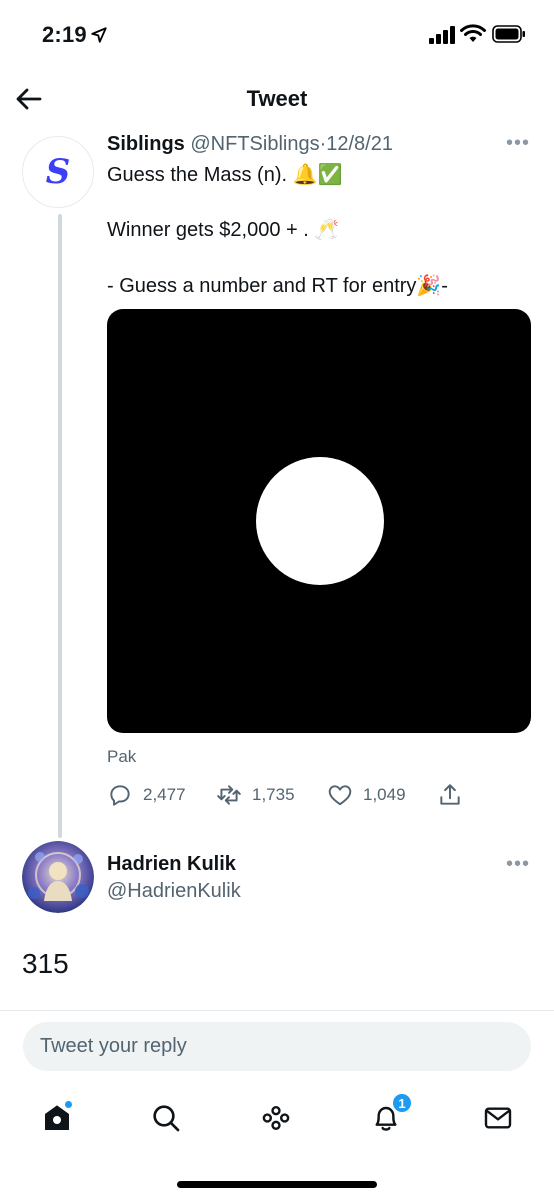  What do you see at coordinates (254, 144) in the screenshot?
I see `author-handle: @NFTSiblings` at bounding box center [254, 144].